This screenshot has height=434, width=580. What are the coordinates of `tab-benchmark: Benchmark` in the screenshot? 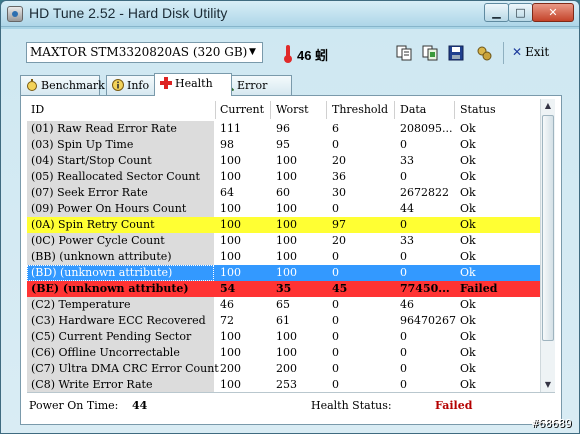 It's located at (62, 85).